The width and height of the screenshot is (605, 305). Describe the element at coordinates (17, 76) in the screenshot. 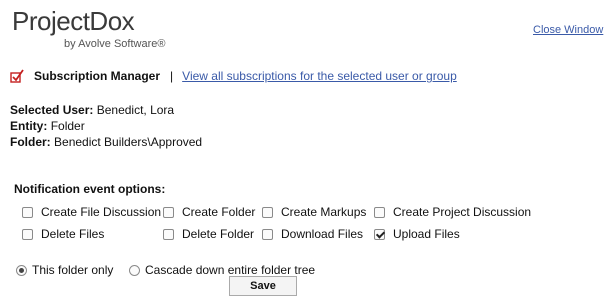

I see `subscription-check-icon` at that location.